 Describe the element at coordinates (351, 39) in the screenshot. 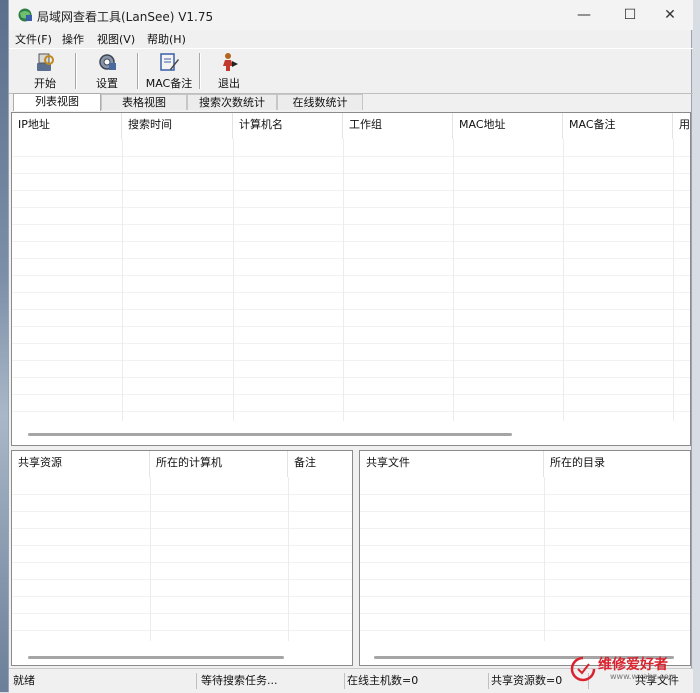

I see `menu-bar: 文件(F) 操作 视图(V) 帮助(H)` at that location.